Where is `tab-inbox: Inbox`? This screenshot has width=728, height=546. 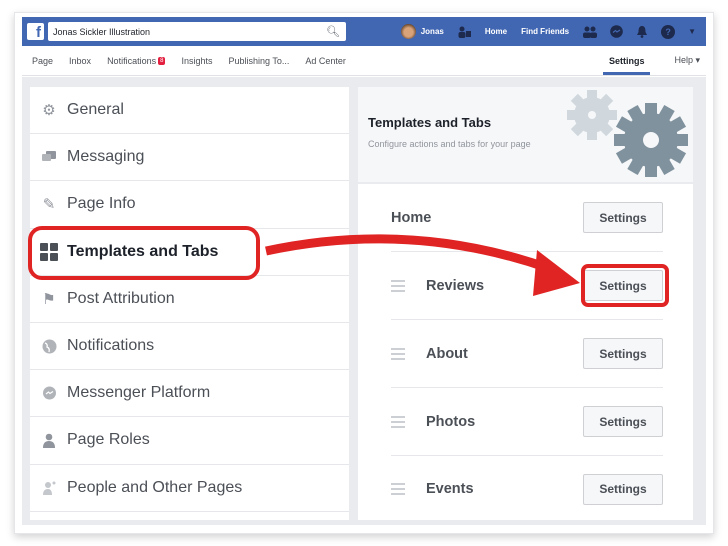 tab-inbox: Inbox is located at coordinates (80, 60).